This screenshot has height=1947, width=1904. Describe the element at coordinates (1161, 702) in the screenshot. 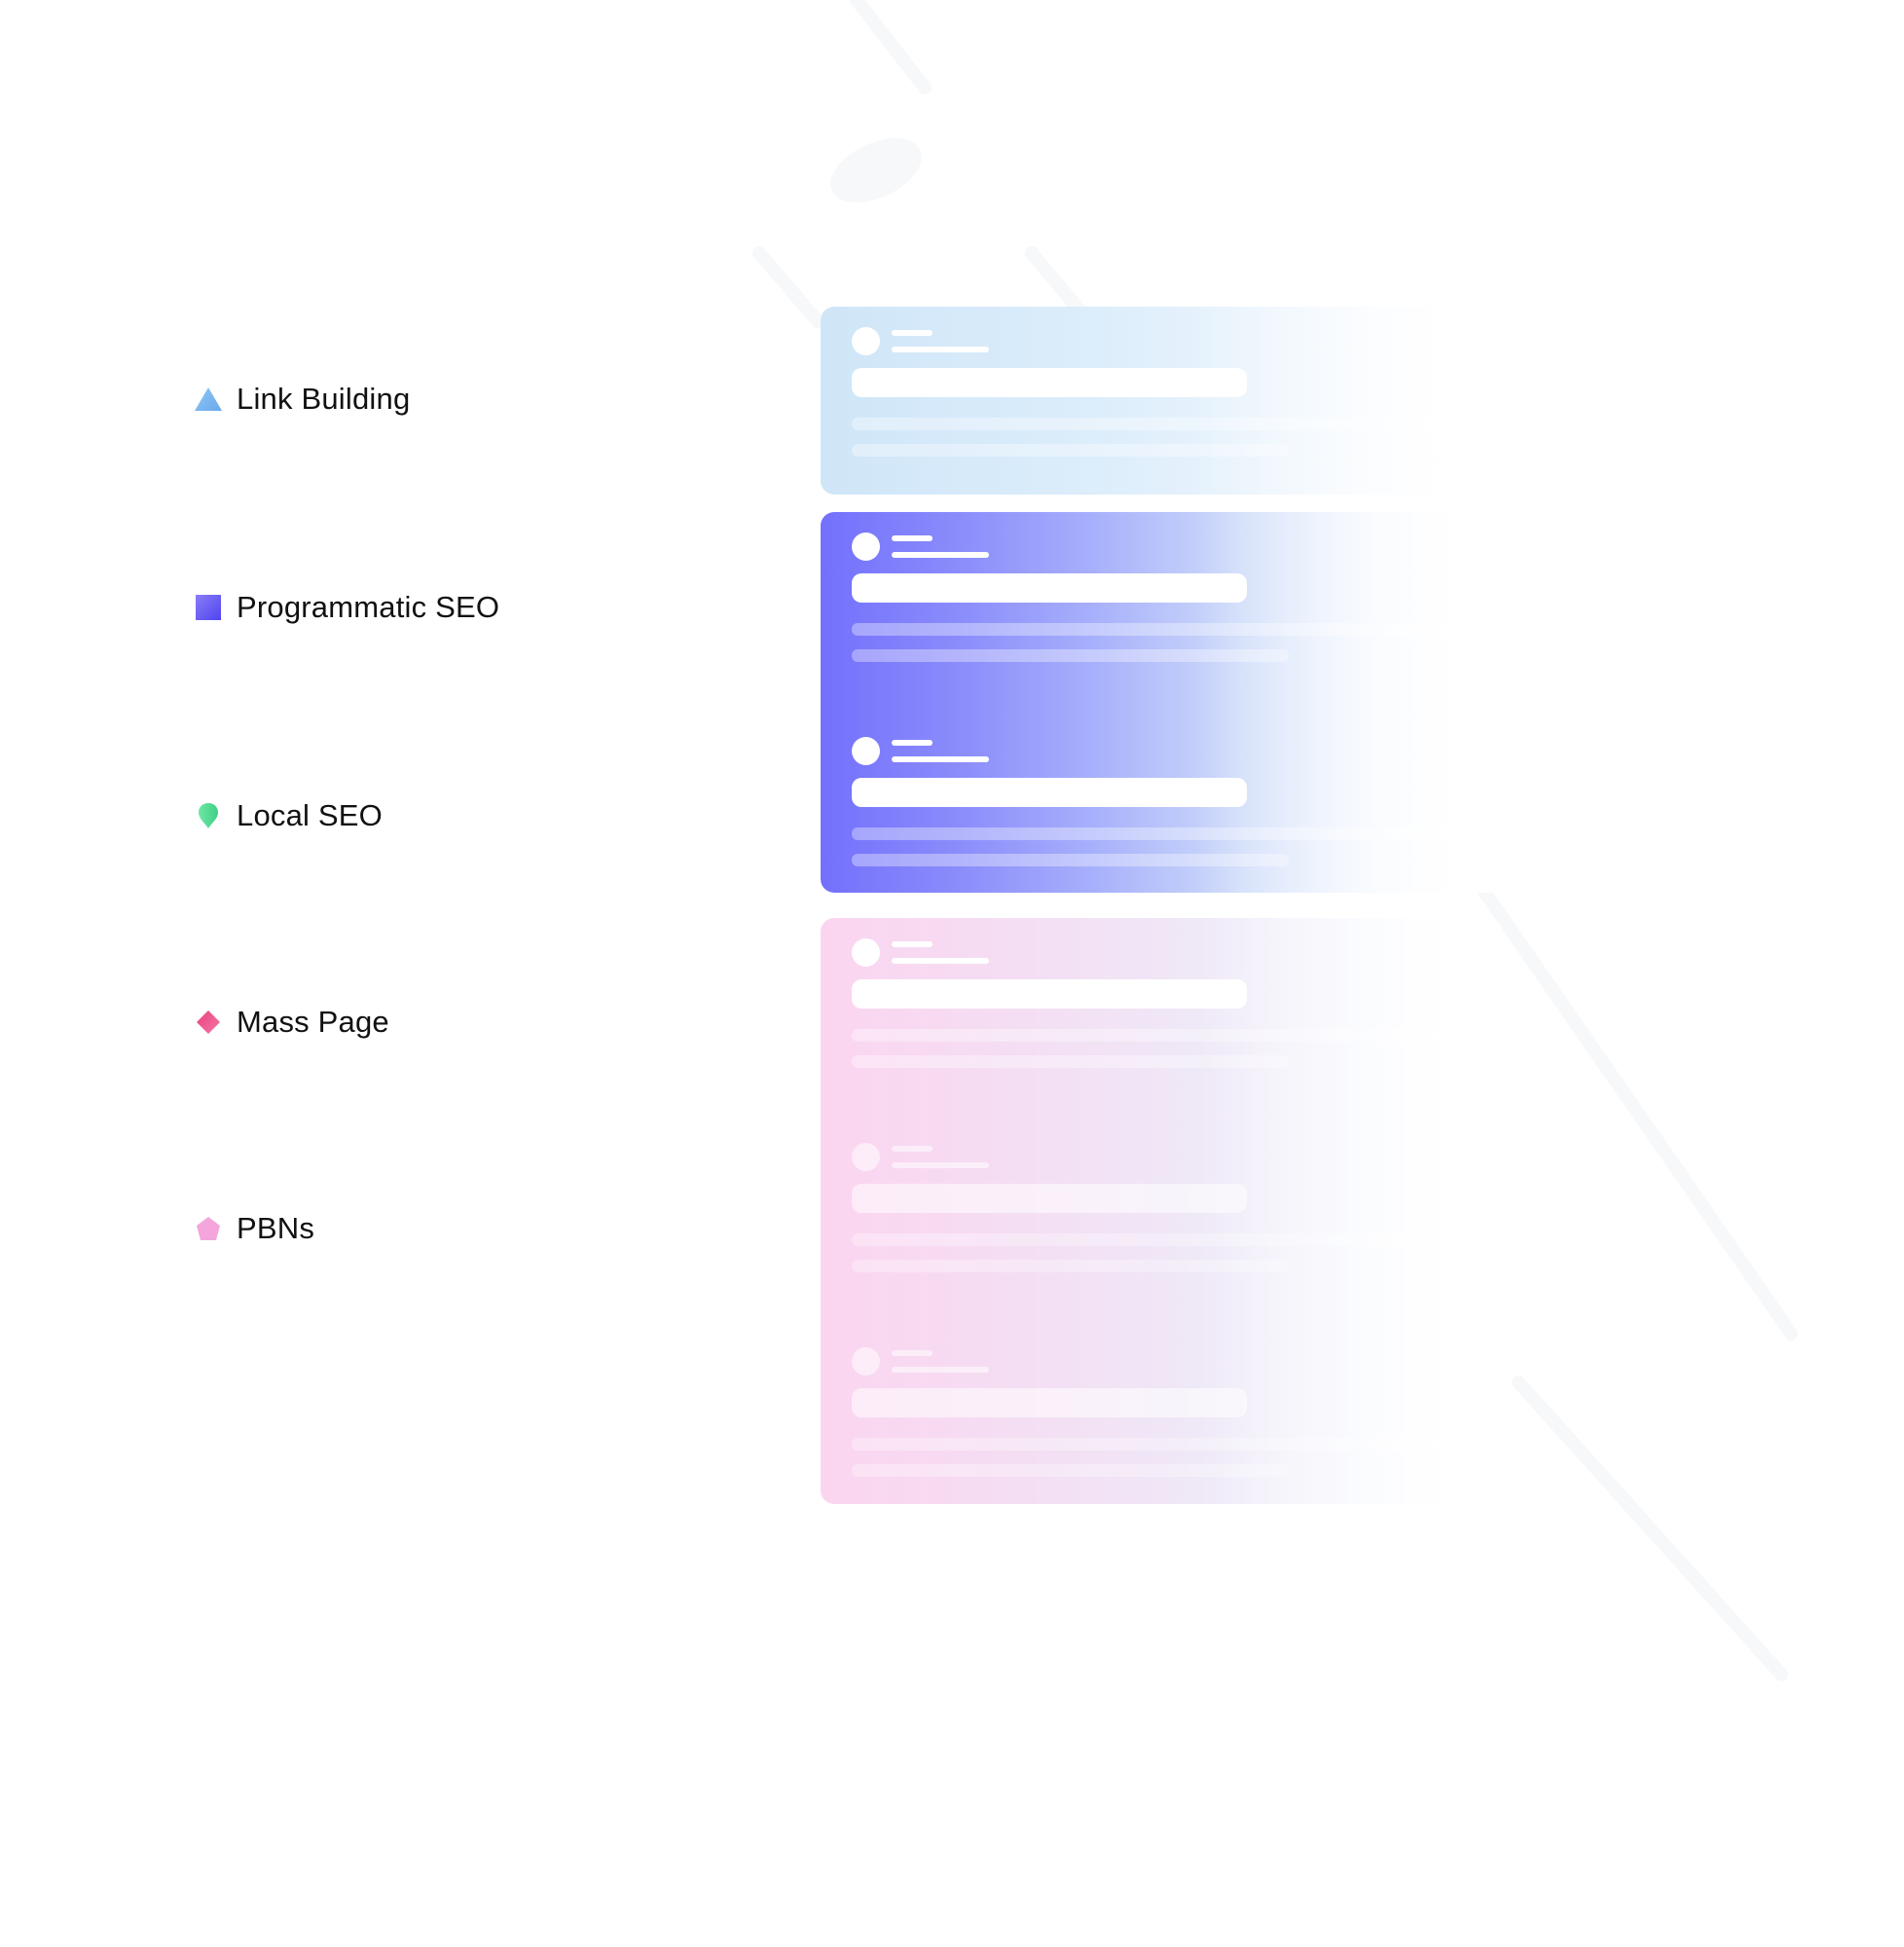

I see `programmatic-seo-card` at that location.